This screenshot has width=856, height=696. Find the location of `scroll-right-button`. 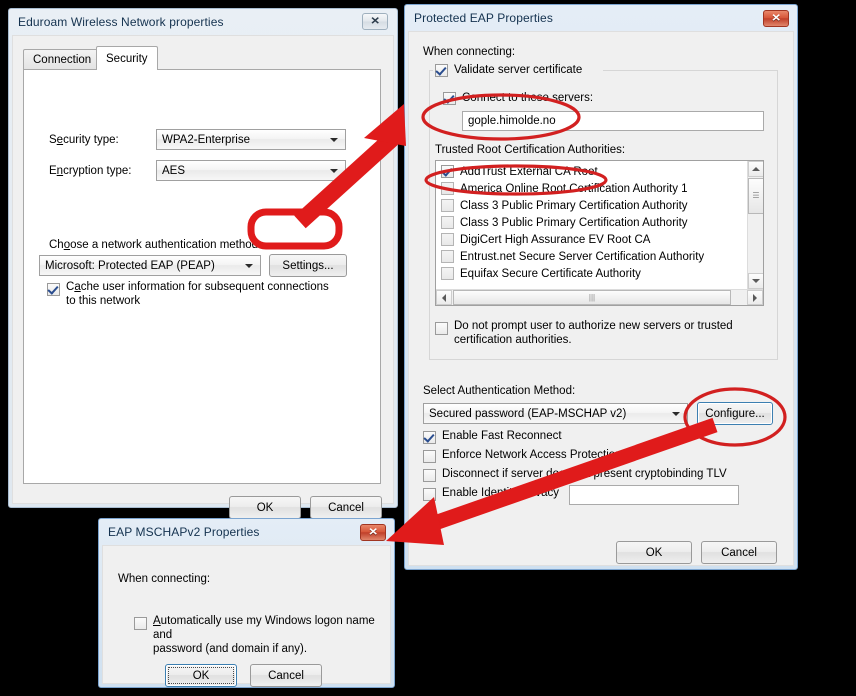

scroll-right-button is located at coordinates (755, 297).